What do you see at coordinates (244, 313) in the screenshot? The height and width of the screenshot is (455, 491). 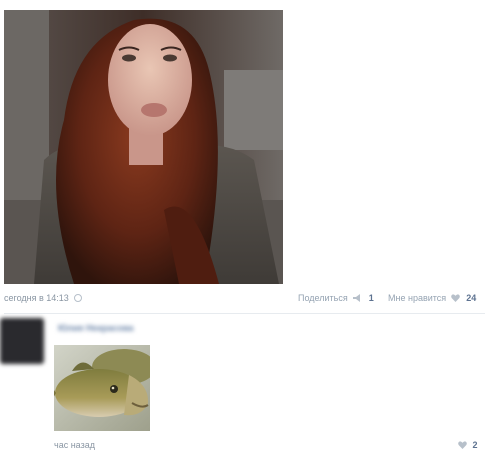 I see `divider` at bounding box center [244, 313].